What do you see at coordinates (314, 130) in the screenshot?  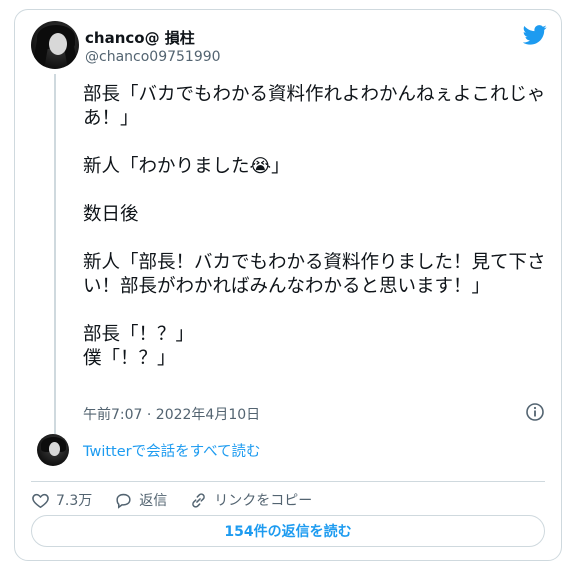 I see `tweet-text-part1: 部長「バカでもわかる資料作れよわかんねぇよこれじゃあ！」 新人「わかりました` at bounding box center [314, 130].